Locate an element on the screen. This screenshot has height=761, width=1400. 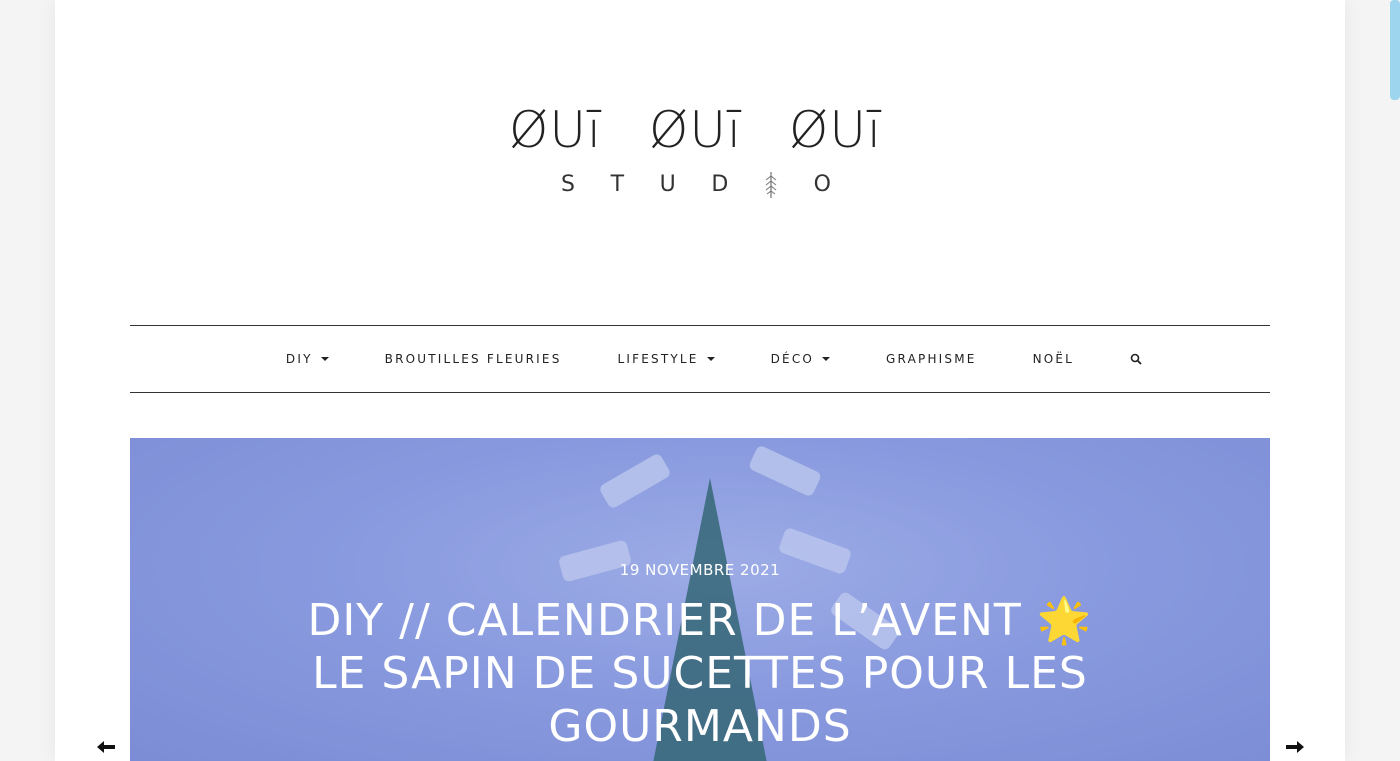
nav-item-deco: DÉCO is located at coordinates (800, 359).